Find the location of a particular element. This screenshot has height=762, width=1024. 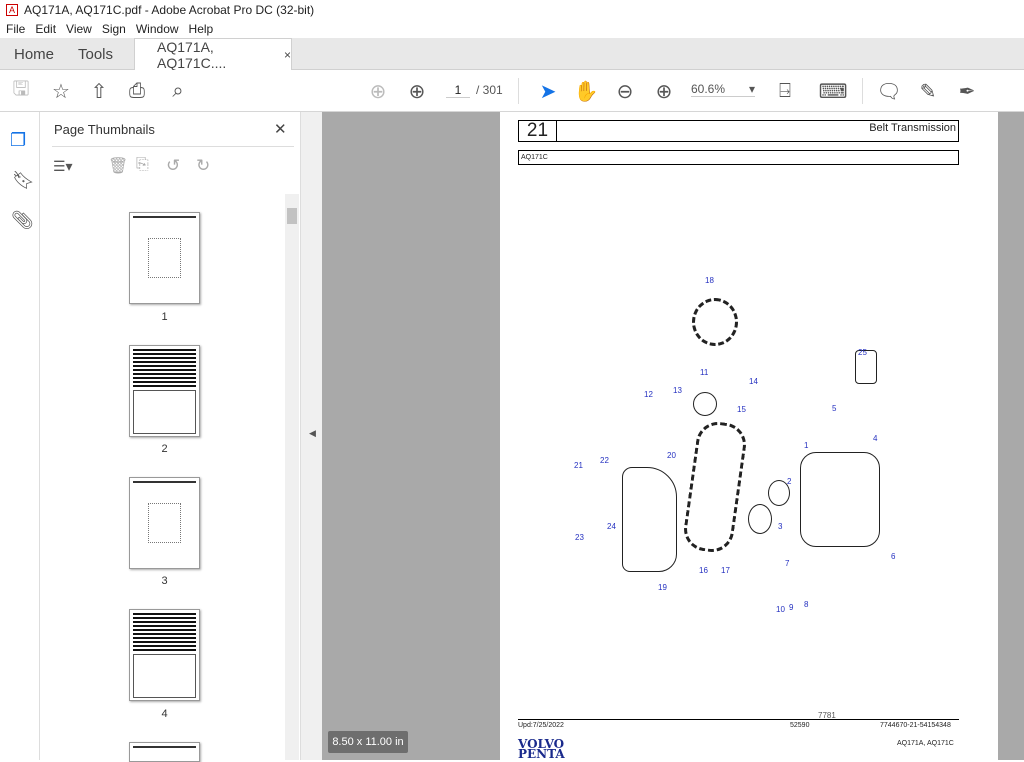

page-total: / 301 is located at coordinates (489, 90).